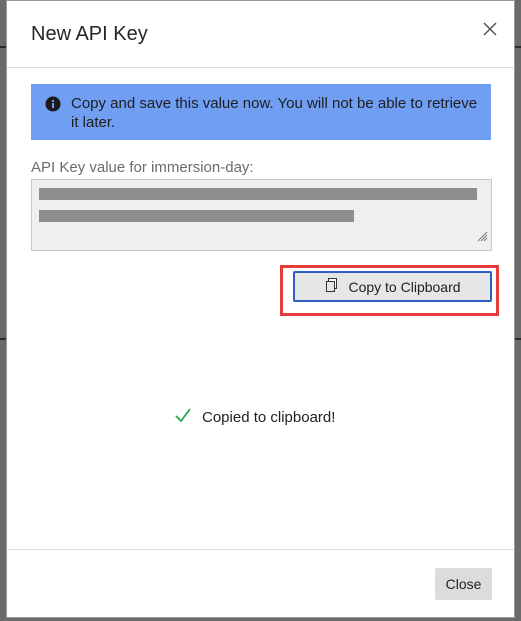 This screenshot has width=521, height=621. I want to click on dialog-title: New API Key, so click(89, 34).